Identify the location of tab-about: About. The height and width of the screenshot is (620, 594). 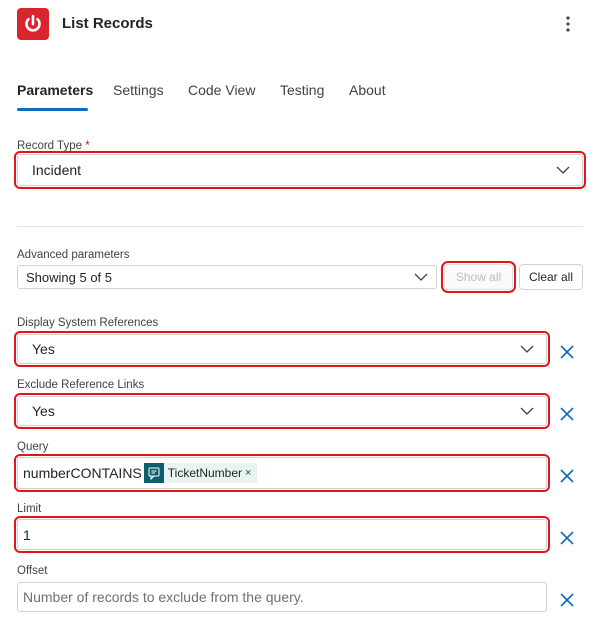
(367, 90).